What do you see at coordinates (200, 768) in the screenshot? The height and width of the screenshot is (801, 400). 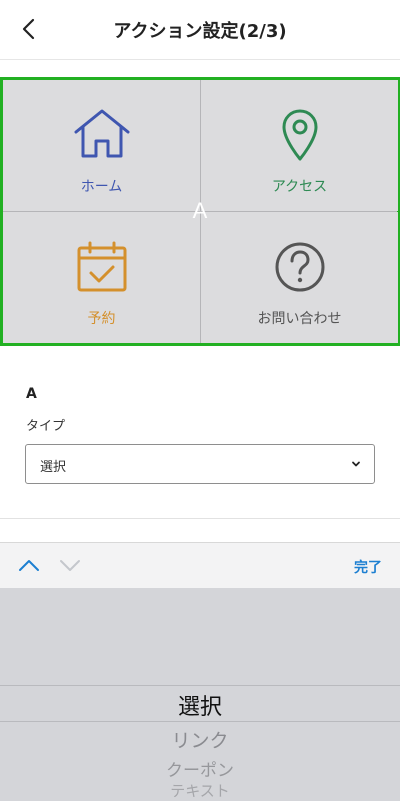 I see `picker-option: クーポン` at bounding box center [200, 768].